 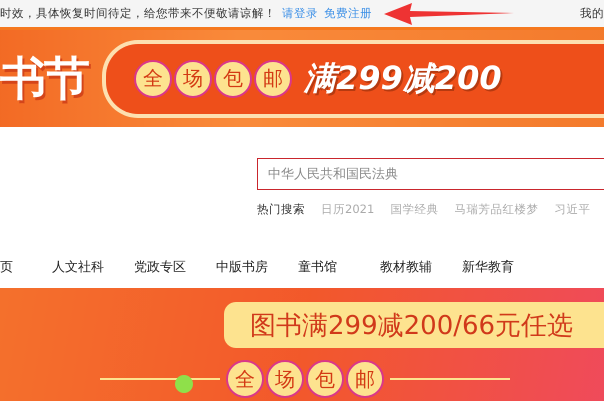 I want to click on hot-search-label: 热门搜索, so click(x=281, y=209).